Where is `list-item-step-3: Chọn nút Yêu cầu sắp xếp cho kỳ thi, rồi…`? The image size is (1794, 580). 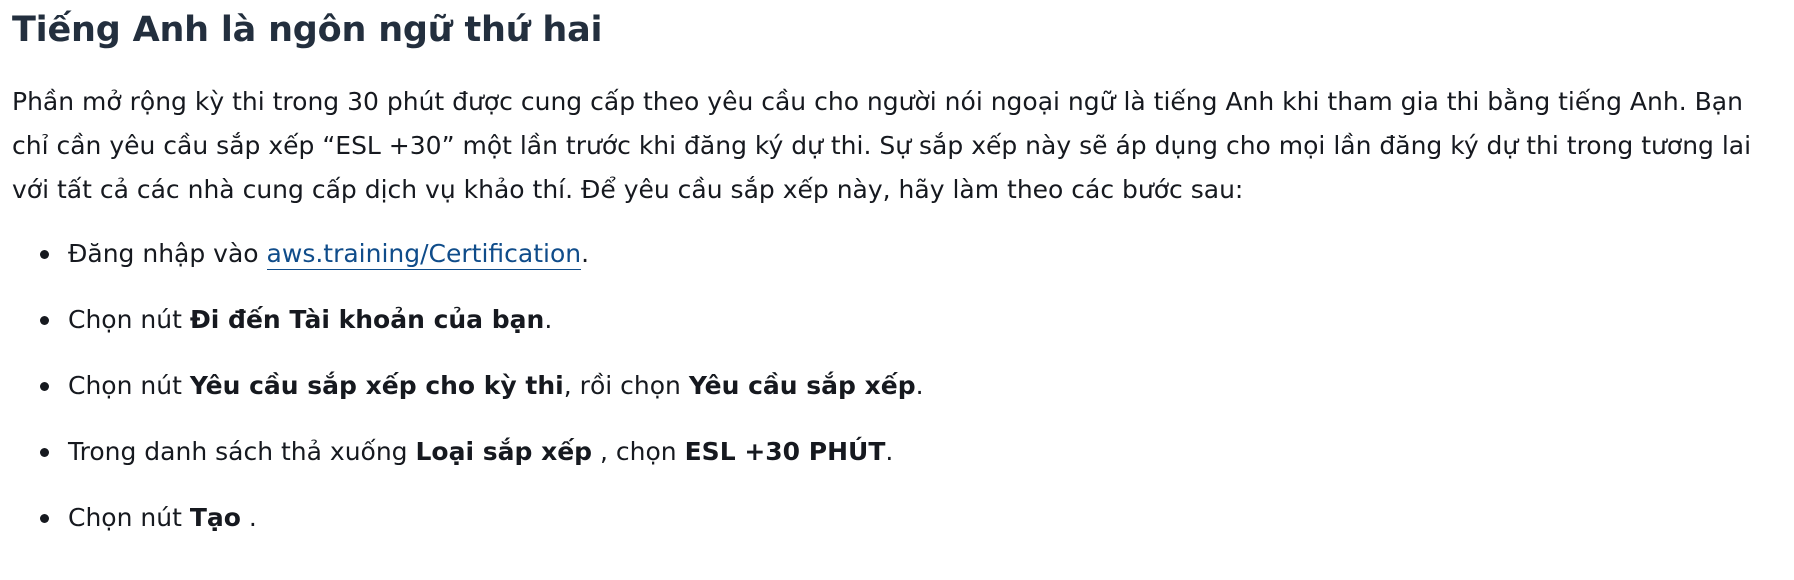
list-item-step-3: Chọn nút Yêu cầu sắp xếp cho kỳ thi, rồi… is located at coordinates (903, 386).